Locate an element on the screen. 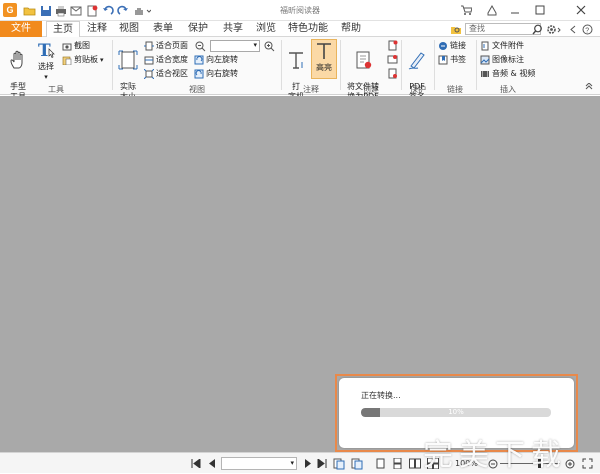  group-label-create: 创建 is located at coordinates (371, 89).